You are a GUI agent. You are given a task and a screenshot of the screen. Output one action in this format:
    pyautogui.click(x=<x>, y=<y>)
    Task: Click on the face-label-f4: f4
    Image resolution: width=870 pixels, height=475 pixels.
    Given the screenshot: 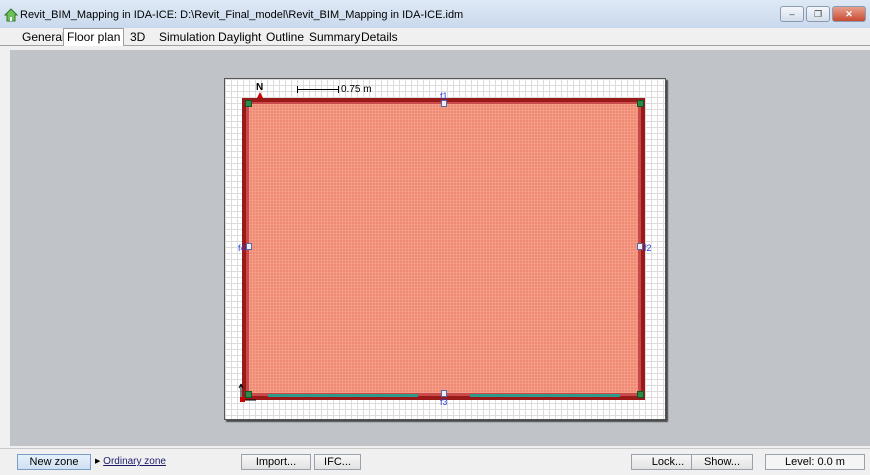 What is the action you would take?
    pyautogui.click(x=242, y=248)
    